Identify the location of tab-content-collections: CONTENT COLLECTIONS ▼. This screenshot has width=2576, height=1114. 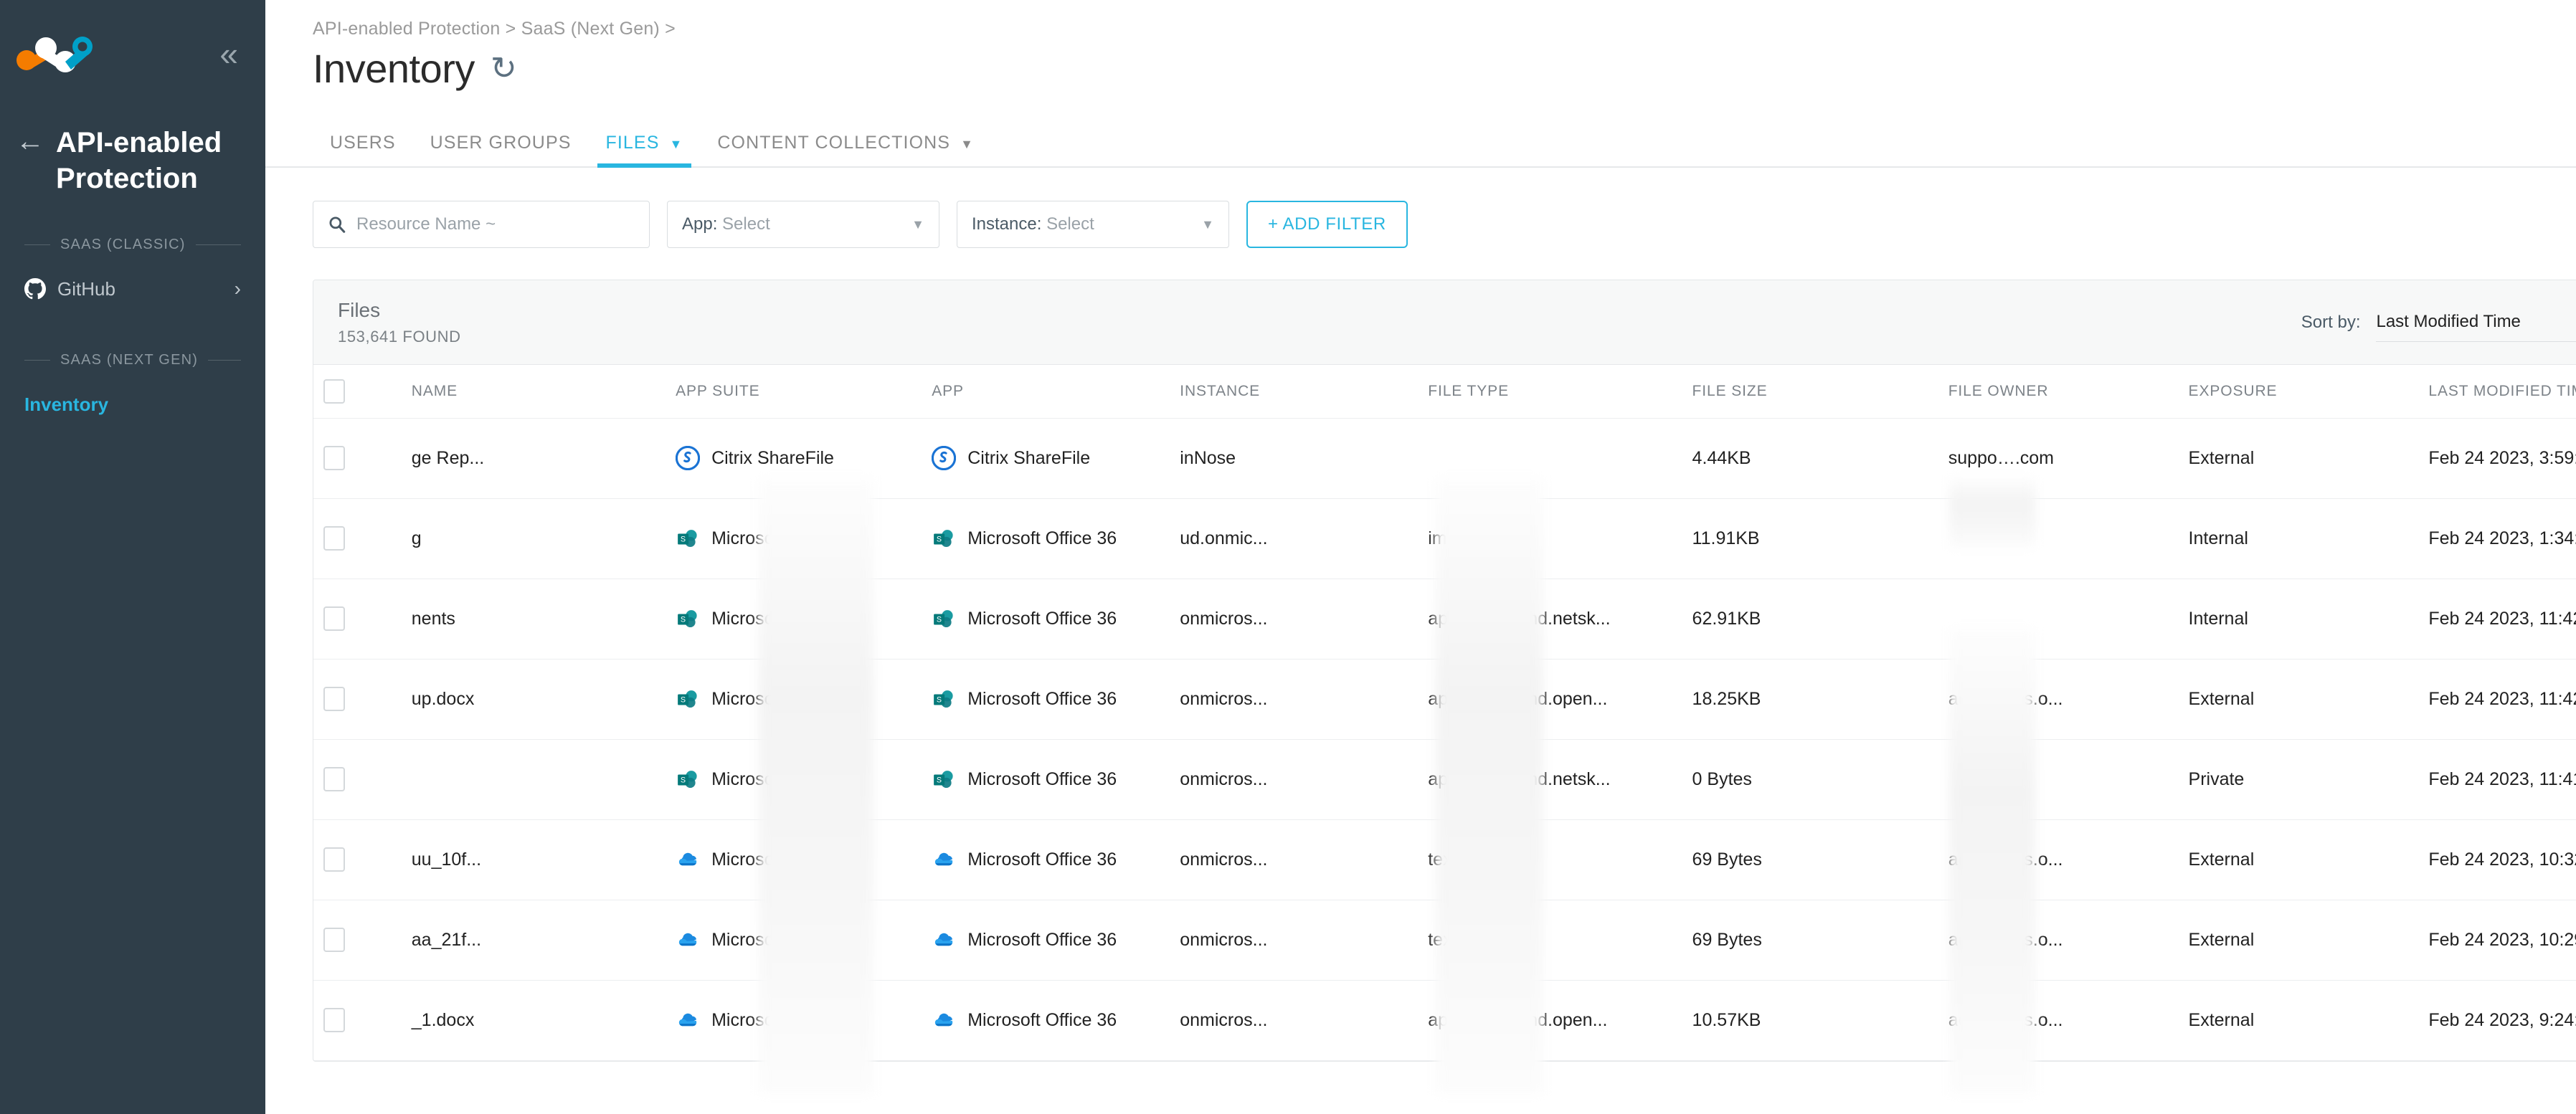
(845, 149).